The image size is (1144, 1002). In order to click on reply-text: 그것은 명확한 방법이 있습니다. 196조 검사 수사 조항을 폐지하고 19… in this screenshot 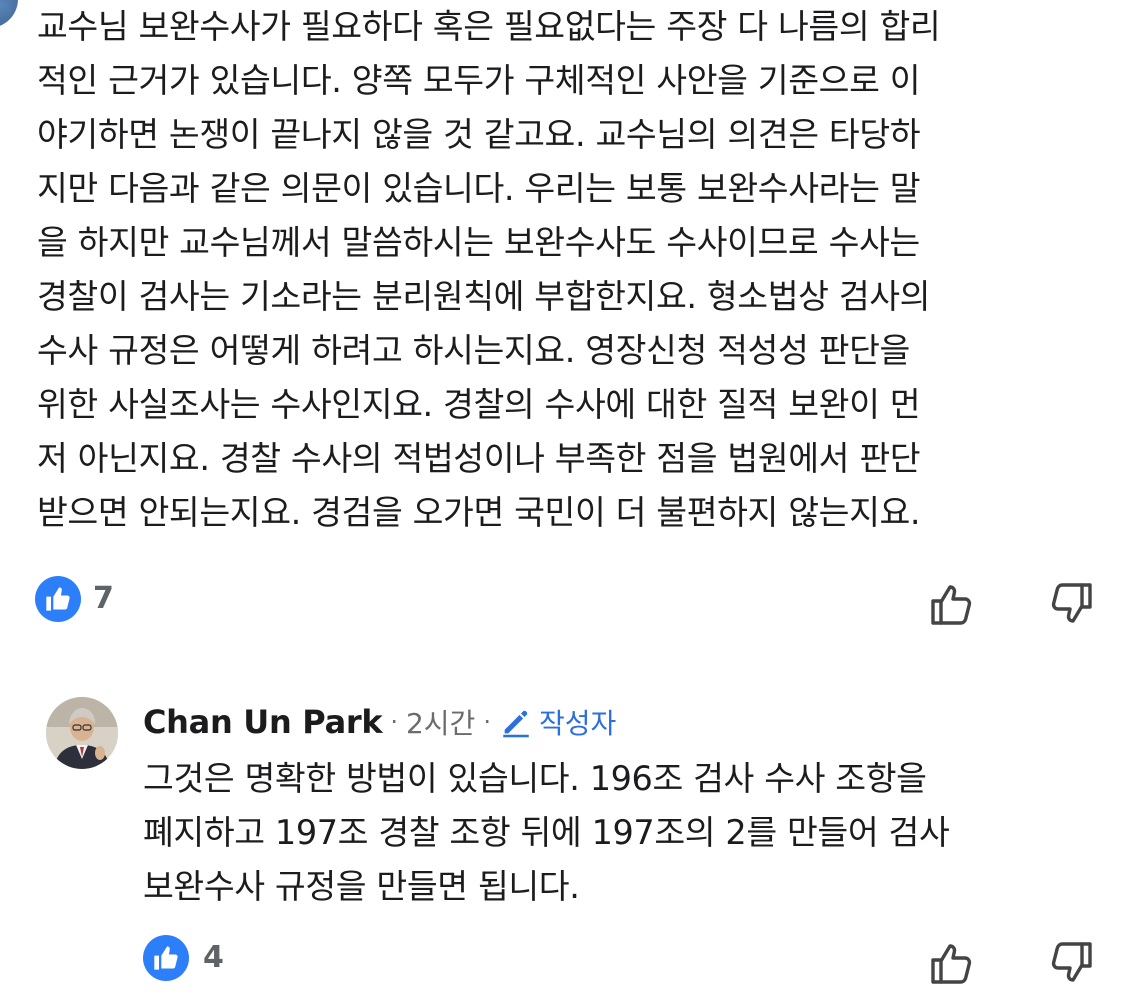, I will do `click(546, 832)`.